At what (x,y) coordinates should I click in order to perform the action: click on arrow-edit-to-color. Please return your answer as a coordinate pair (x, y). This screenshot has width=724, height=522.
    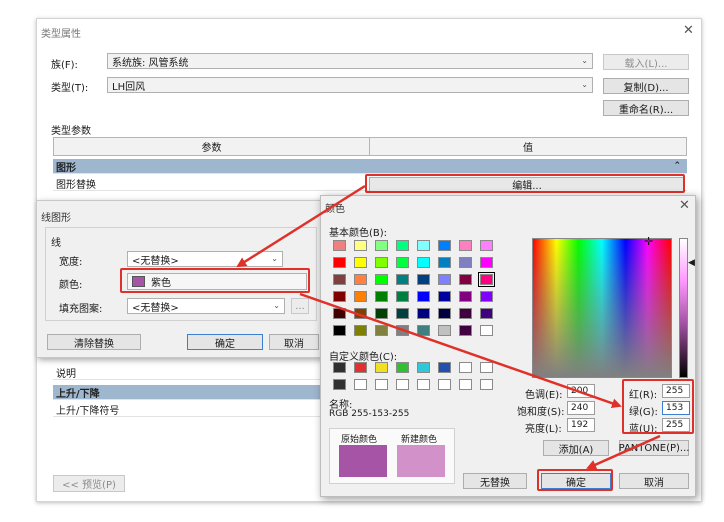
    Looking at the image, I should click on (301, 226).